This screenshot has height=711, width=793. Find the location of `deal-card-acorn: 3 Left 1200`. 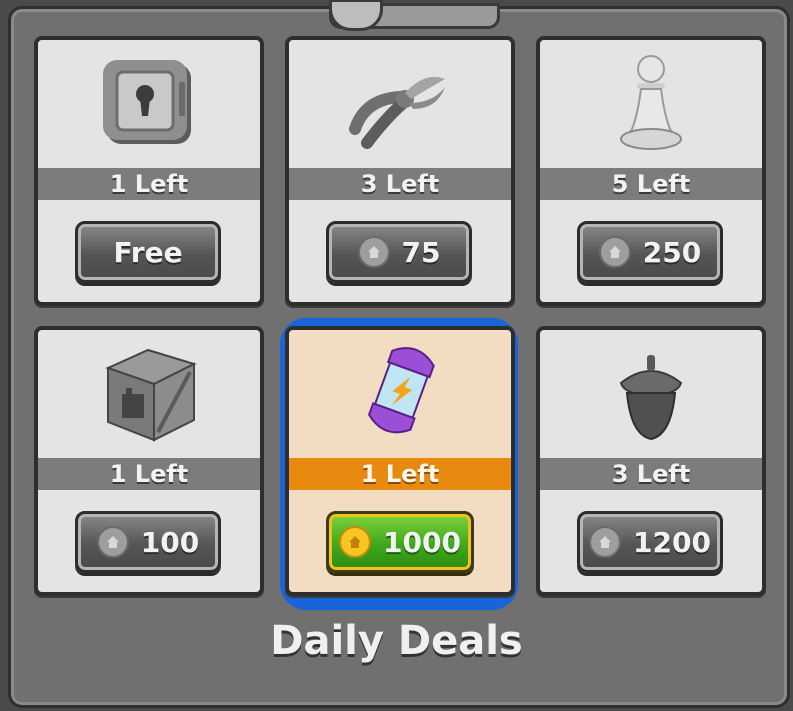

deal-card-acorn: 3 Left 1200 is located at coordinates (651, 461).